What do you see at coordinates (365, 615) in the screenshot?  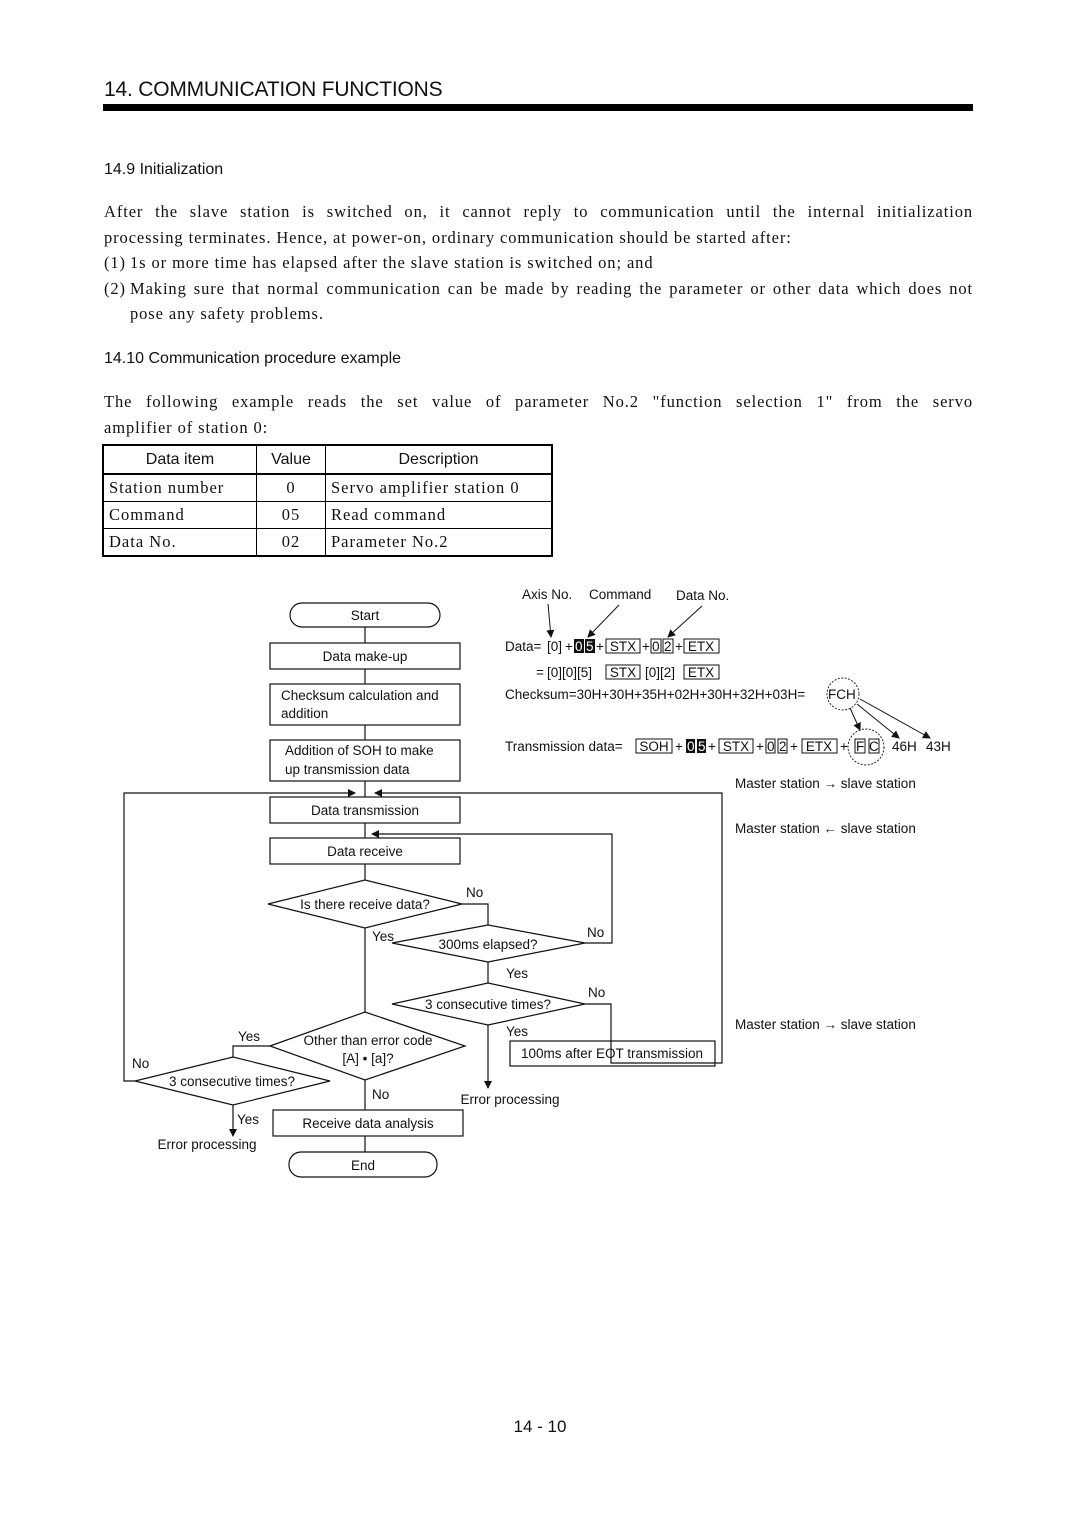 I see `start-label: Start` at bounding box center [365, 615].